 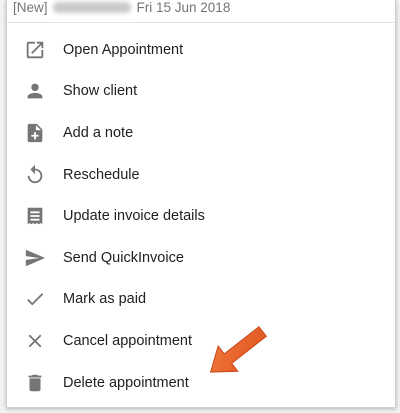 What do you see at coordinates (35, 91) in the screenshot?
I see `person-icon` at bounding box center [35, 91].